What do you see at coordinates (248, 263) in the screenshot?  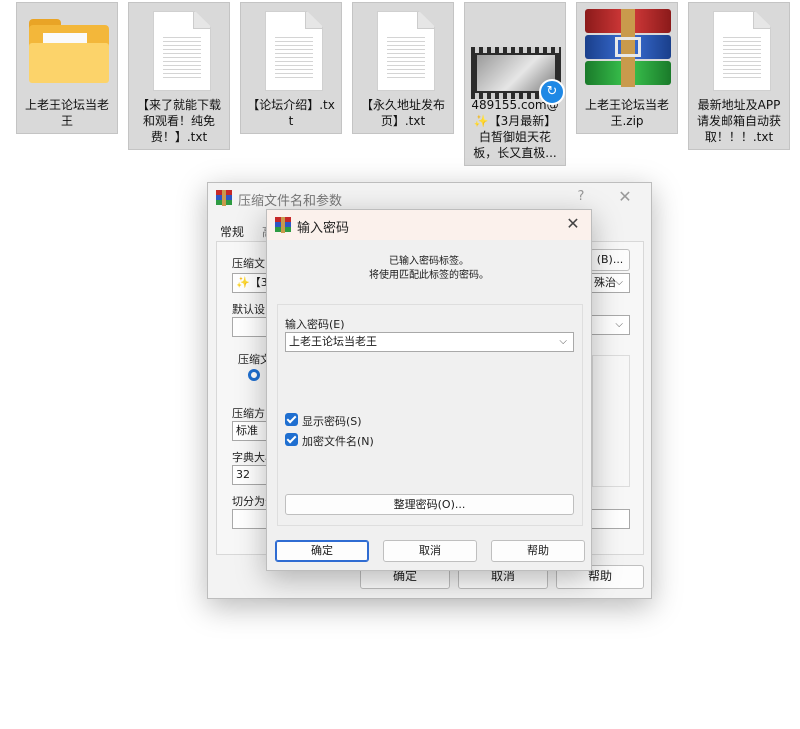 I see `archive-name-label: 压缩文` at bounding box center [248, 263].